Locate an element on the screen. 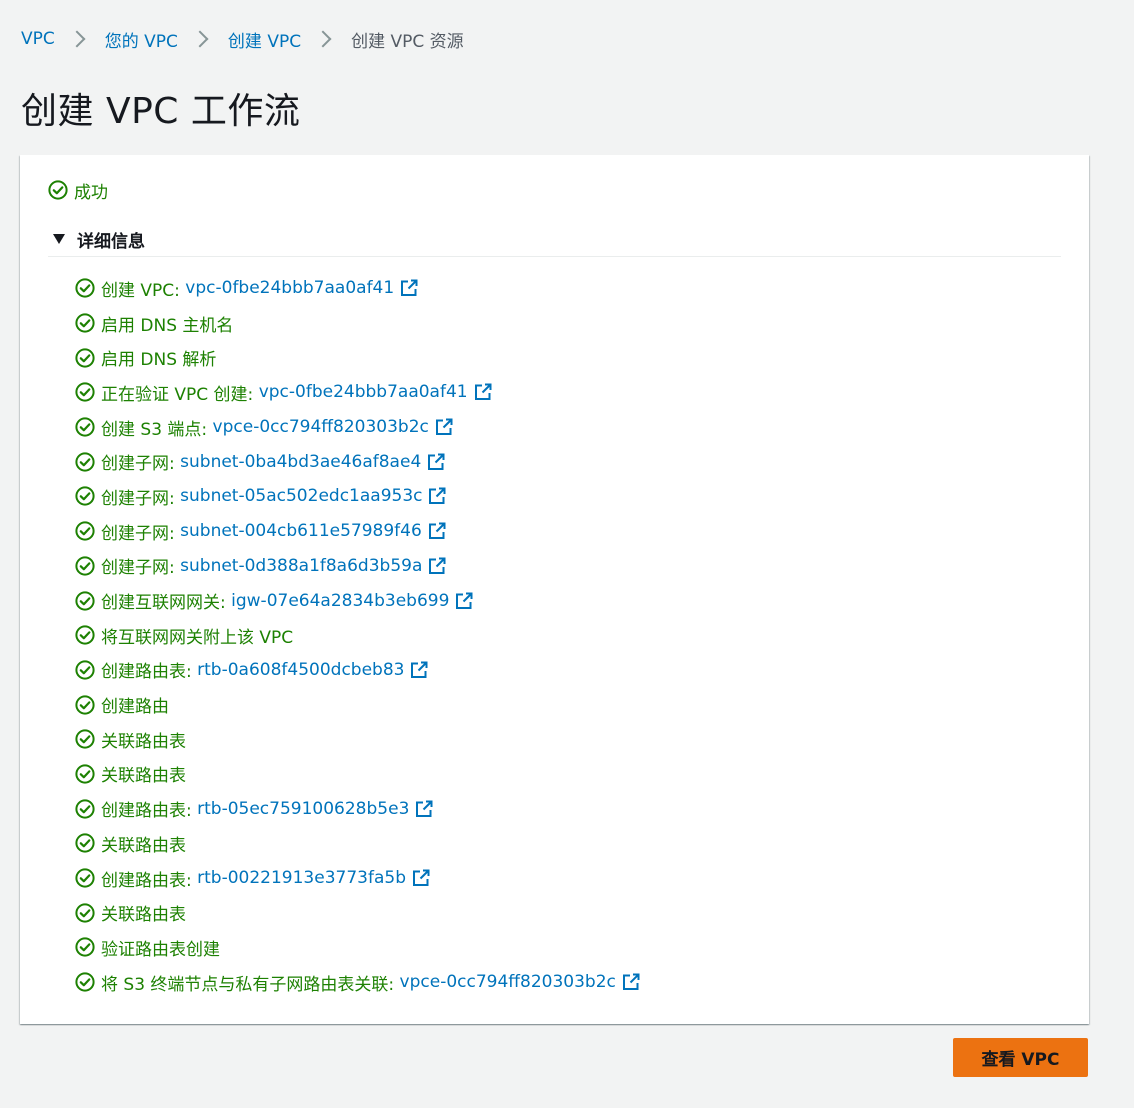 Image resolution: width=1134 pixels, height=1108 pixels. page-title: 创建 VPC 工作流 is located at coordinates (161, 111).